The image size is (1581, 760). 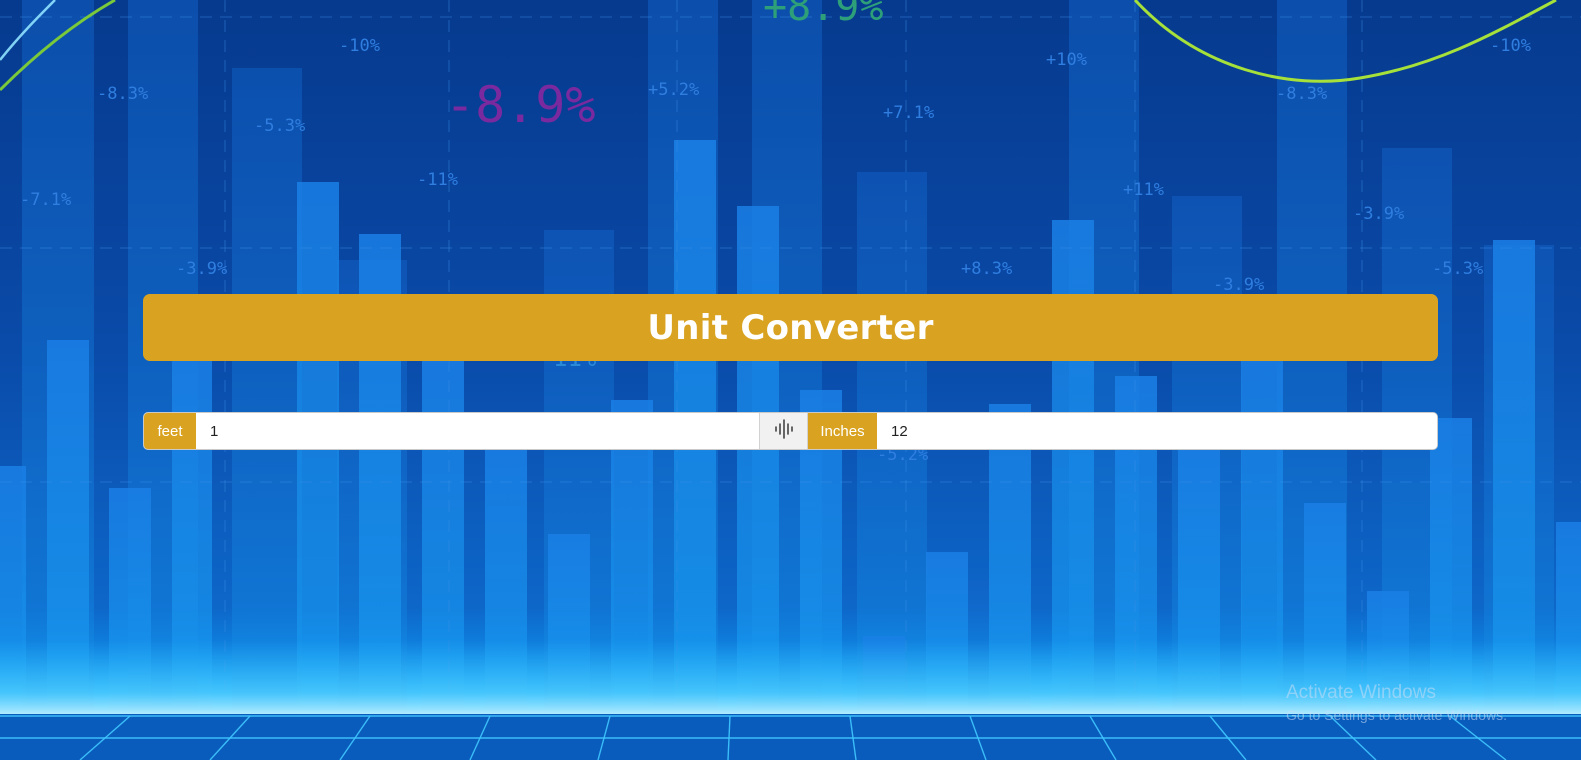 I want to click on watermark-subtitle: Go to Settings to activate Windows., so click(x=1396, y=715).